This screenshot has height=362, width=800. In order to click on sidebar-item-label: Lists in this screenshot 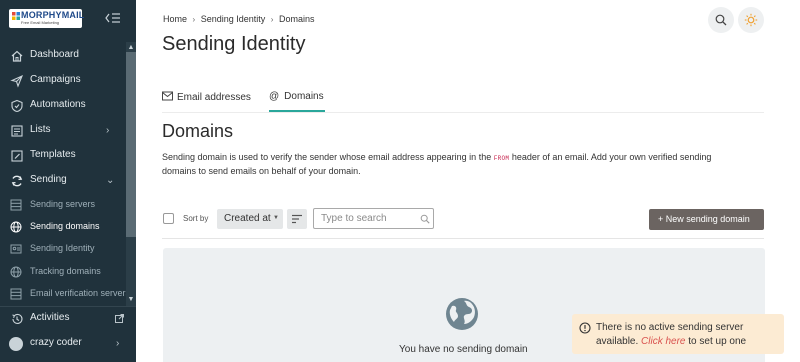, I will do `click(40, 129)`.